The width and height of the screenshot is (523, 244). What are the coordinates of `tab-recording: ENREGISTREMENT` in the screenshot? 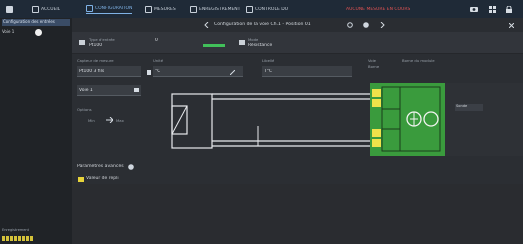 It's located at (215, 9).